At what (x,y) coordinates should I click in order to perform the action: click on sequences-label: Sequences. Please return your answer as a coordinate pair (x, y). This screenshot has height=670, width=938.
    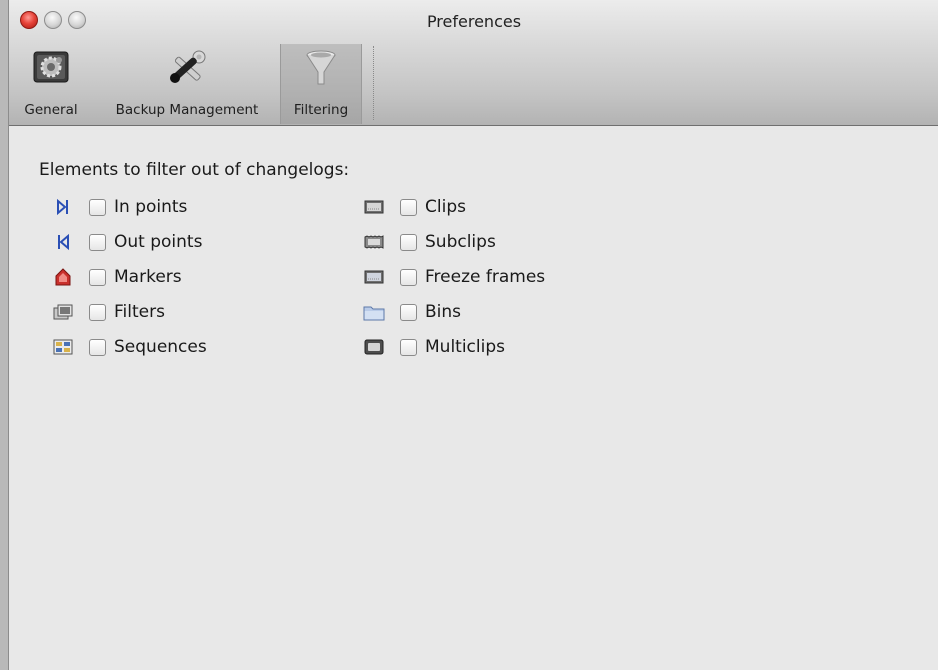
    Looking at the image, I should click on (160, 347).